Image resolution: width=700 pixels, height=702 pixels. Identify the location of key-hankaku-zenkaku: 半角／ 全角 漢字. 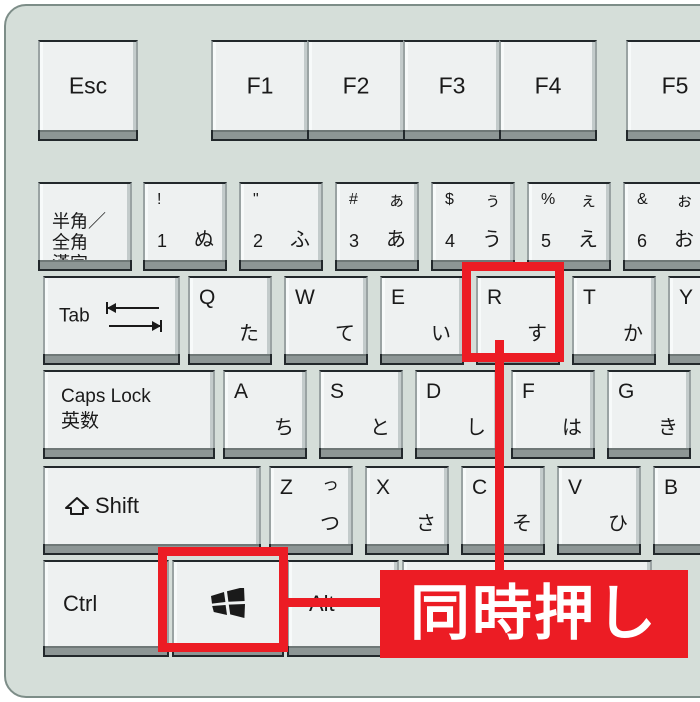
(85, 227).